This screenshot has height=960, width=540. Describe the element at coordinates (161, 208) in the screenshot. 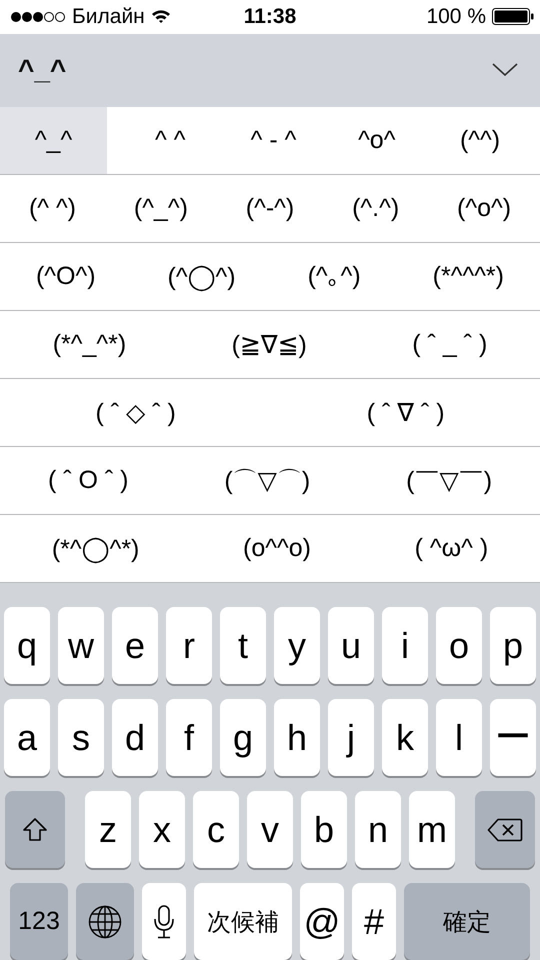

I see `candidate-item: (^_^)` at that location.